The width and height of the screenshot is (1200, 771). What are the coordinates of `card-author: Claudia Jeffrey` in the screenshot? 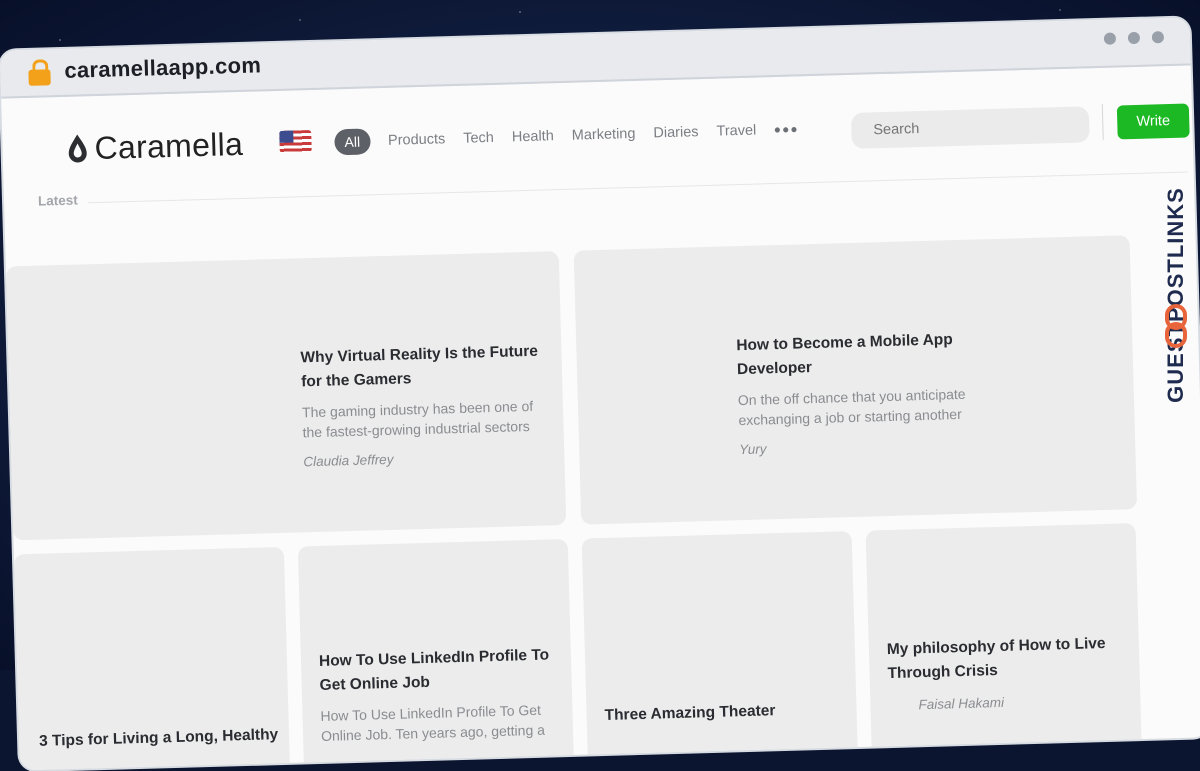 It's located at (428, 458).